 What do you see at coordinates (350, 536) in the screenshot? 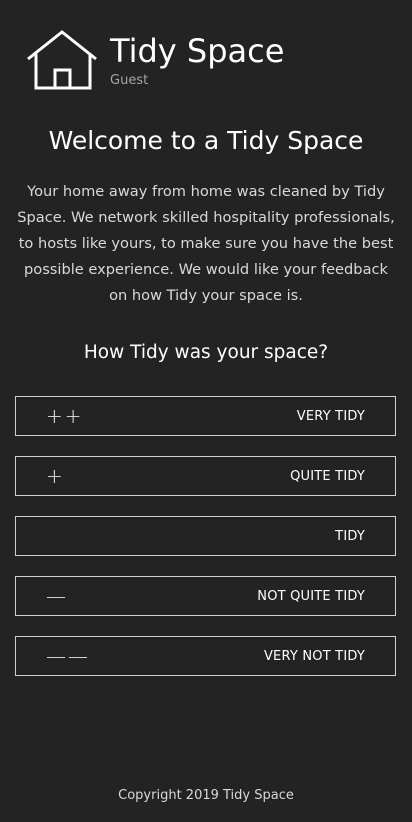
I see `option-label: TIDY` at bounding box center [350, 536].